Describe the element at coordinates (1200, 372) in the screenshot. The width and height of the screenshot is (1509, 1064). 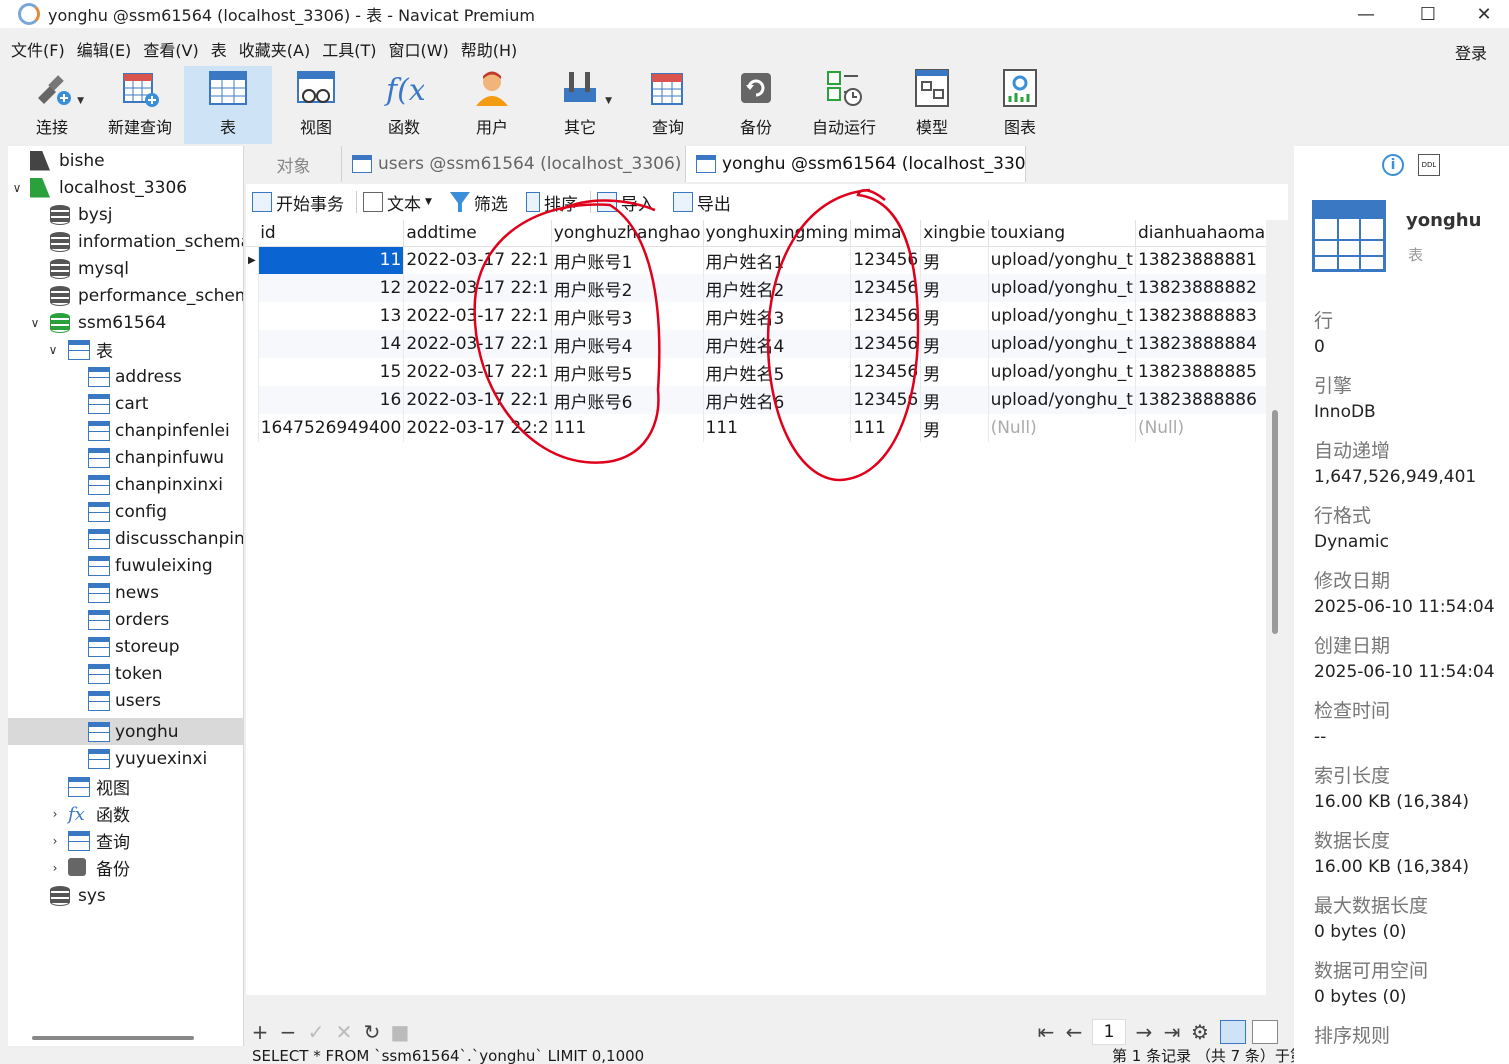
I see `cell-dianhuahaoma: 13823888885` at that location.